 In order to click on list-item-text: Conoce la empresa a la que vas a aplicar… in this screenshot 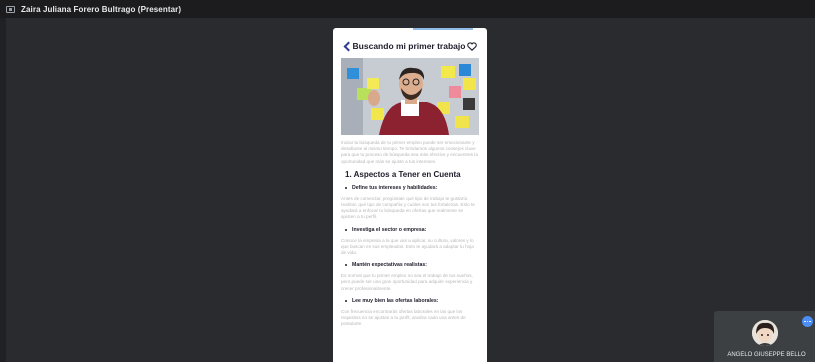, I will do `click(407, 246)`.